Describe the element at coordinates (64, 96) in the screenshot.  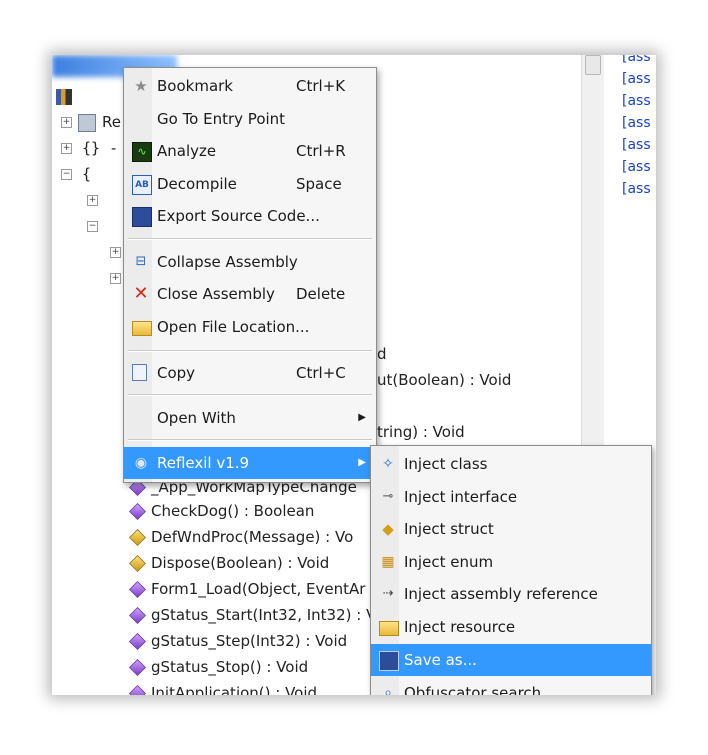
I see `library-icon` at that location.